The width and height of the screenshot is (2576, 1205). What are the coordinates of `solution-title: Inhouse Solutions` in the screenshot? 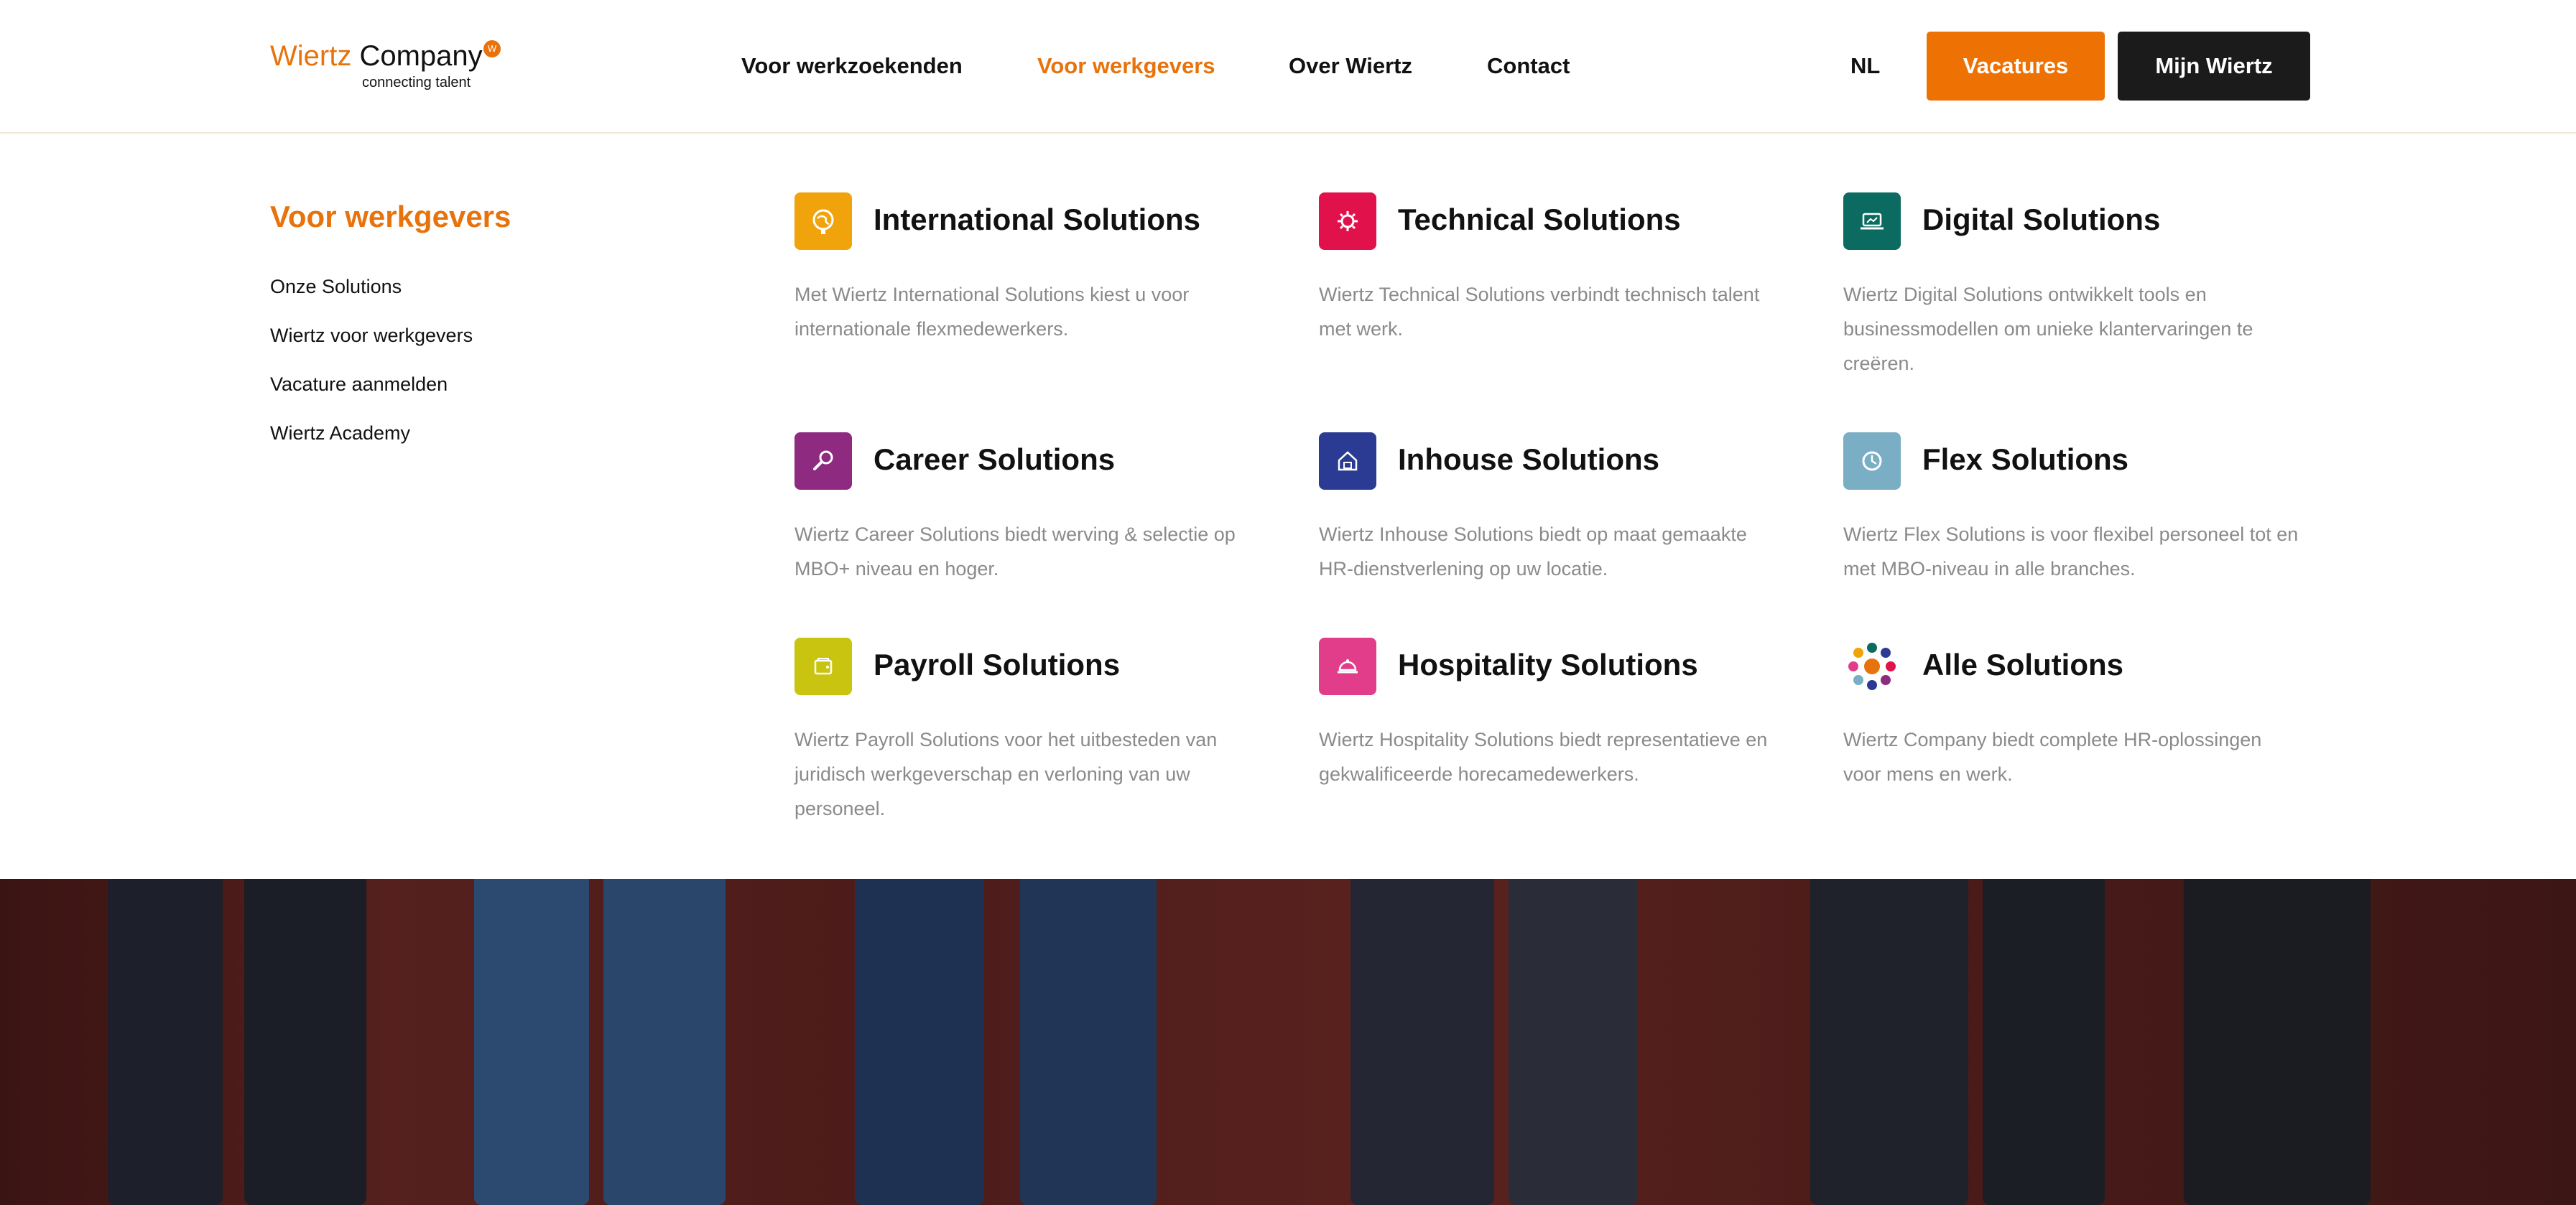 It's located at (1528, 459).